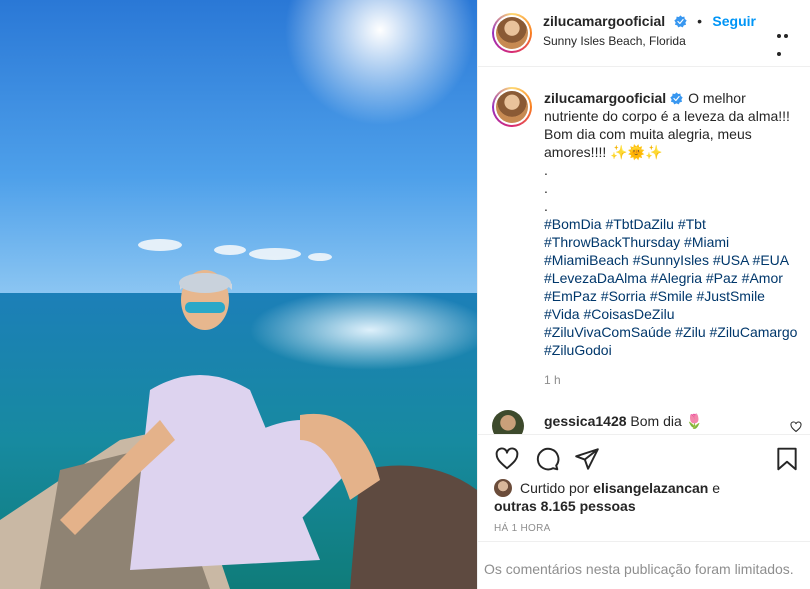 The height and width of the screenshot is (589, 810). I want to click on more-options-icon, so click(787, 40).